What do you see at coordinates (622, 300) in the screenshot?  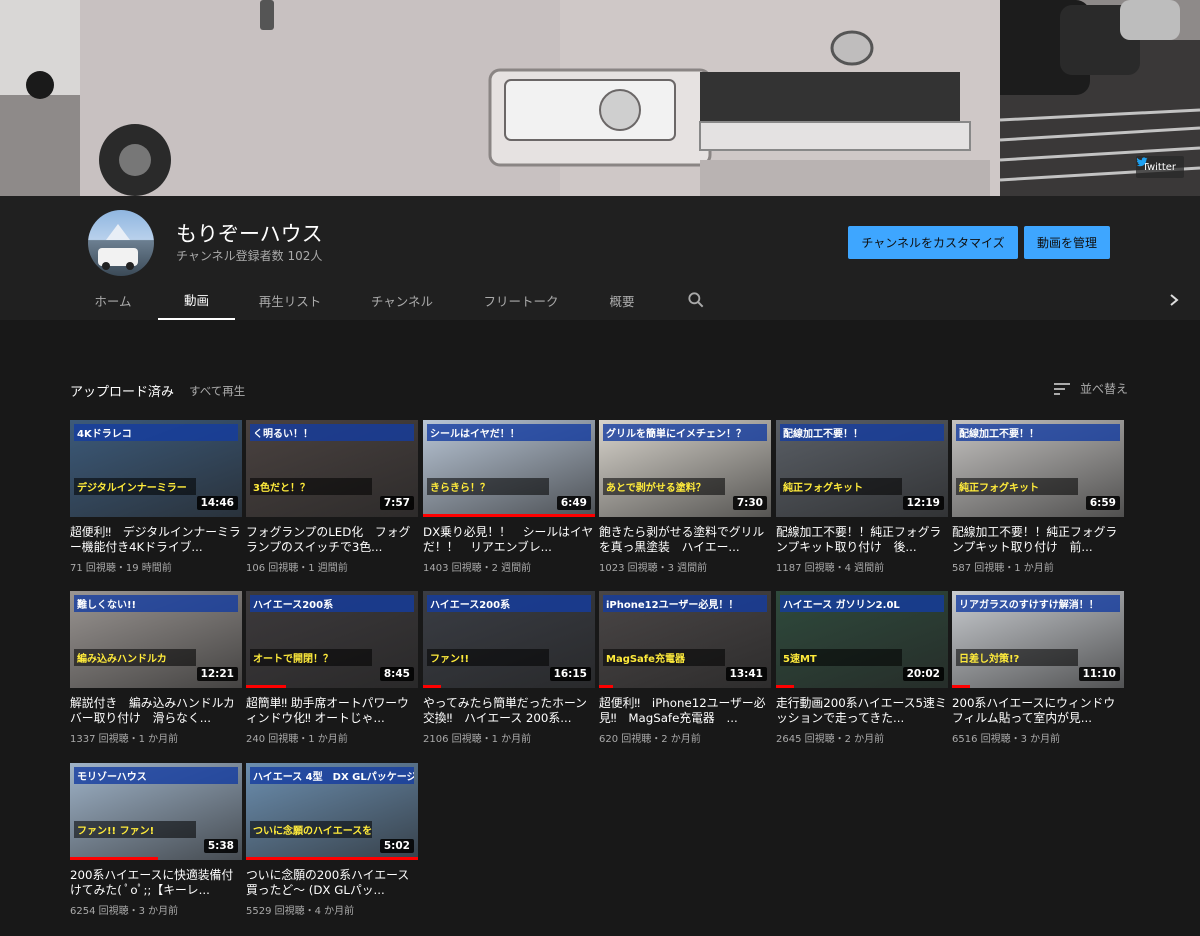 I see `tab-about: 概要` at bounding box center [622, 300].